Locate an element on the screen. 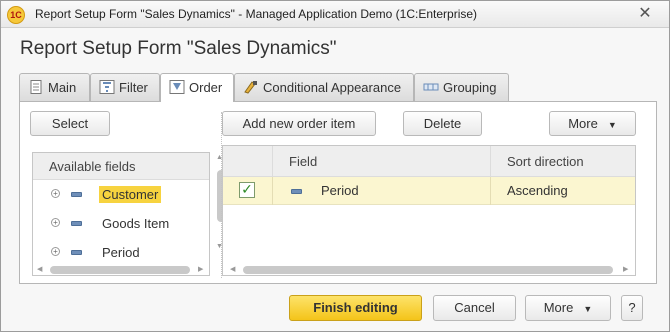 The image size is (670, 332). tab-main: Main is located at coordinates (54, 87).